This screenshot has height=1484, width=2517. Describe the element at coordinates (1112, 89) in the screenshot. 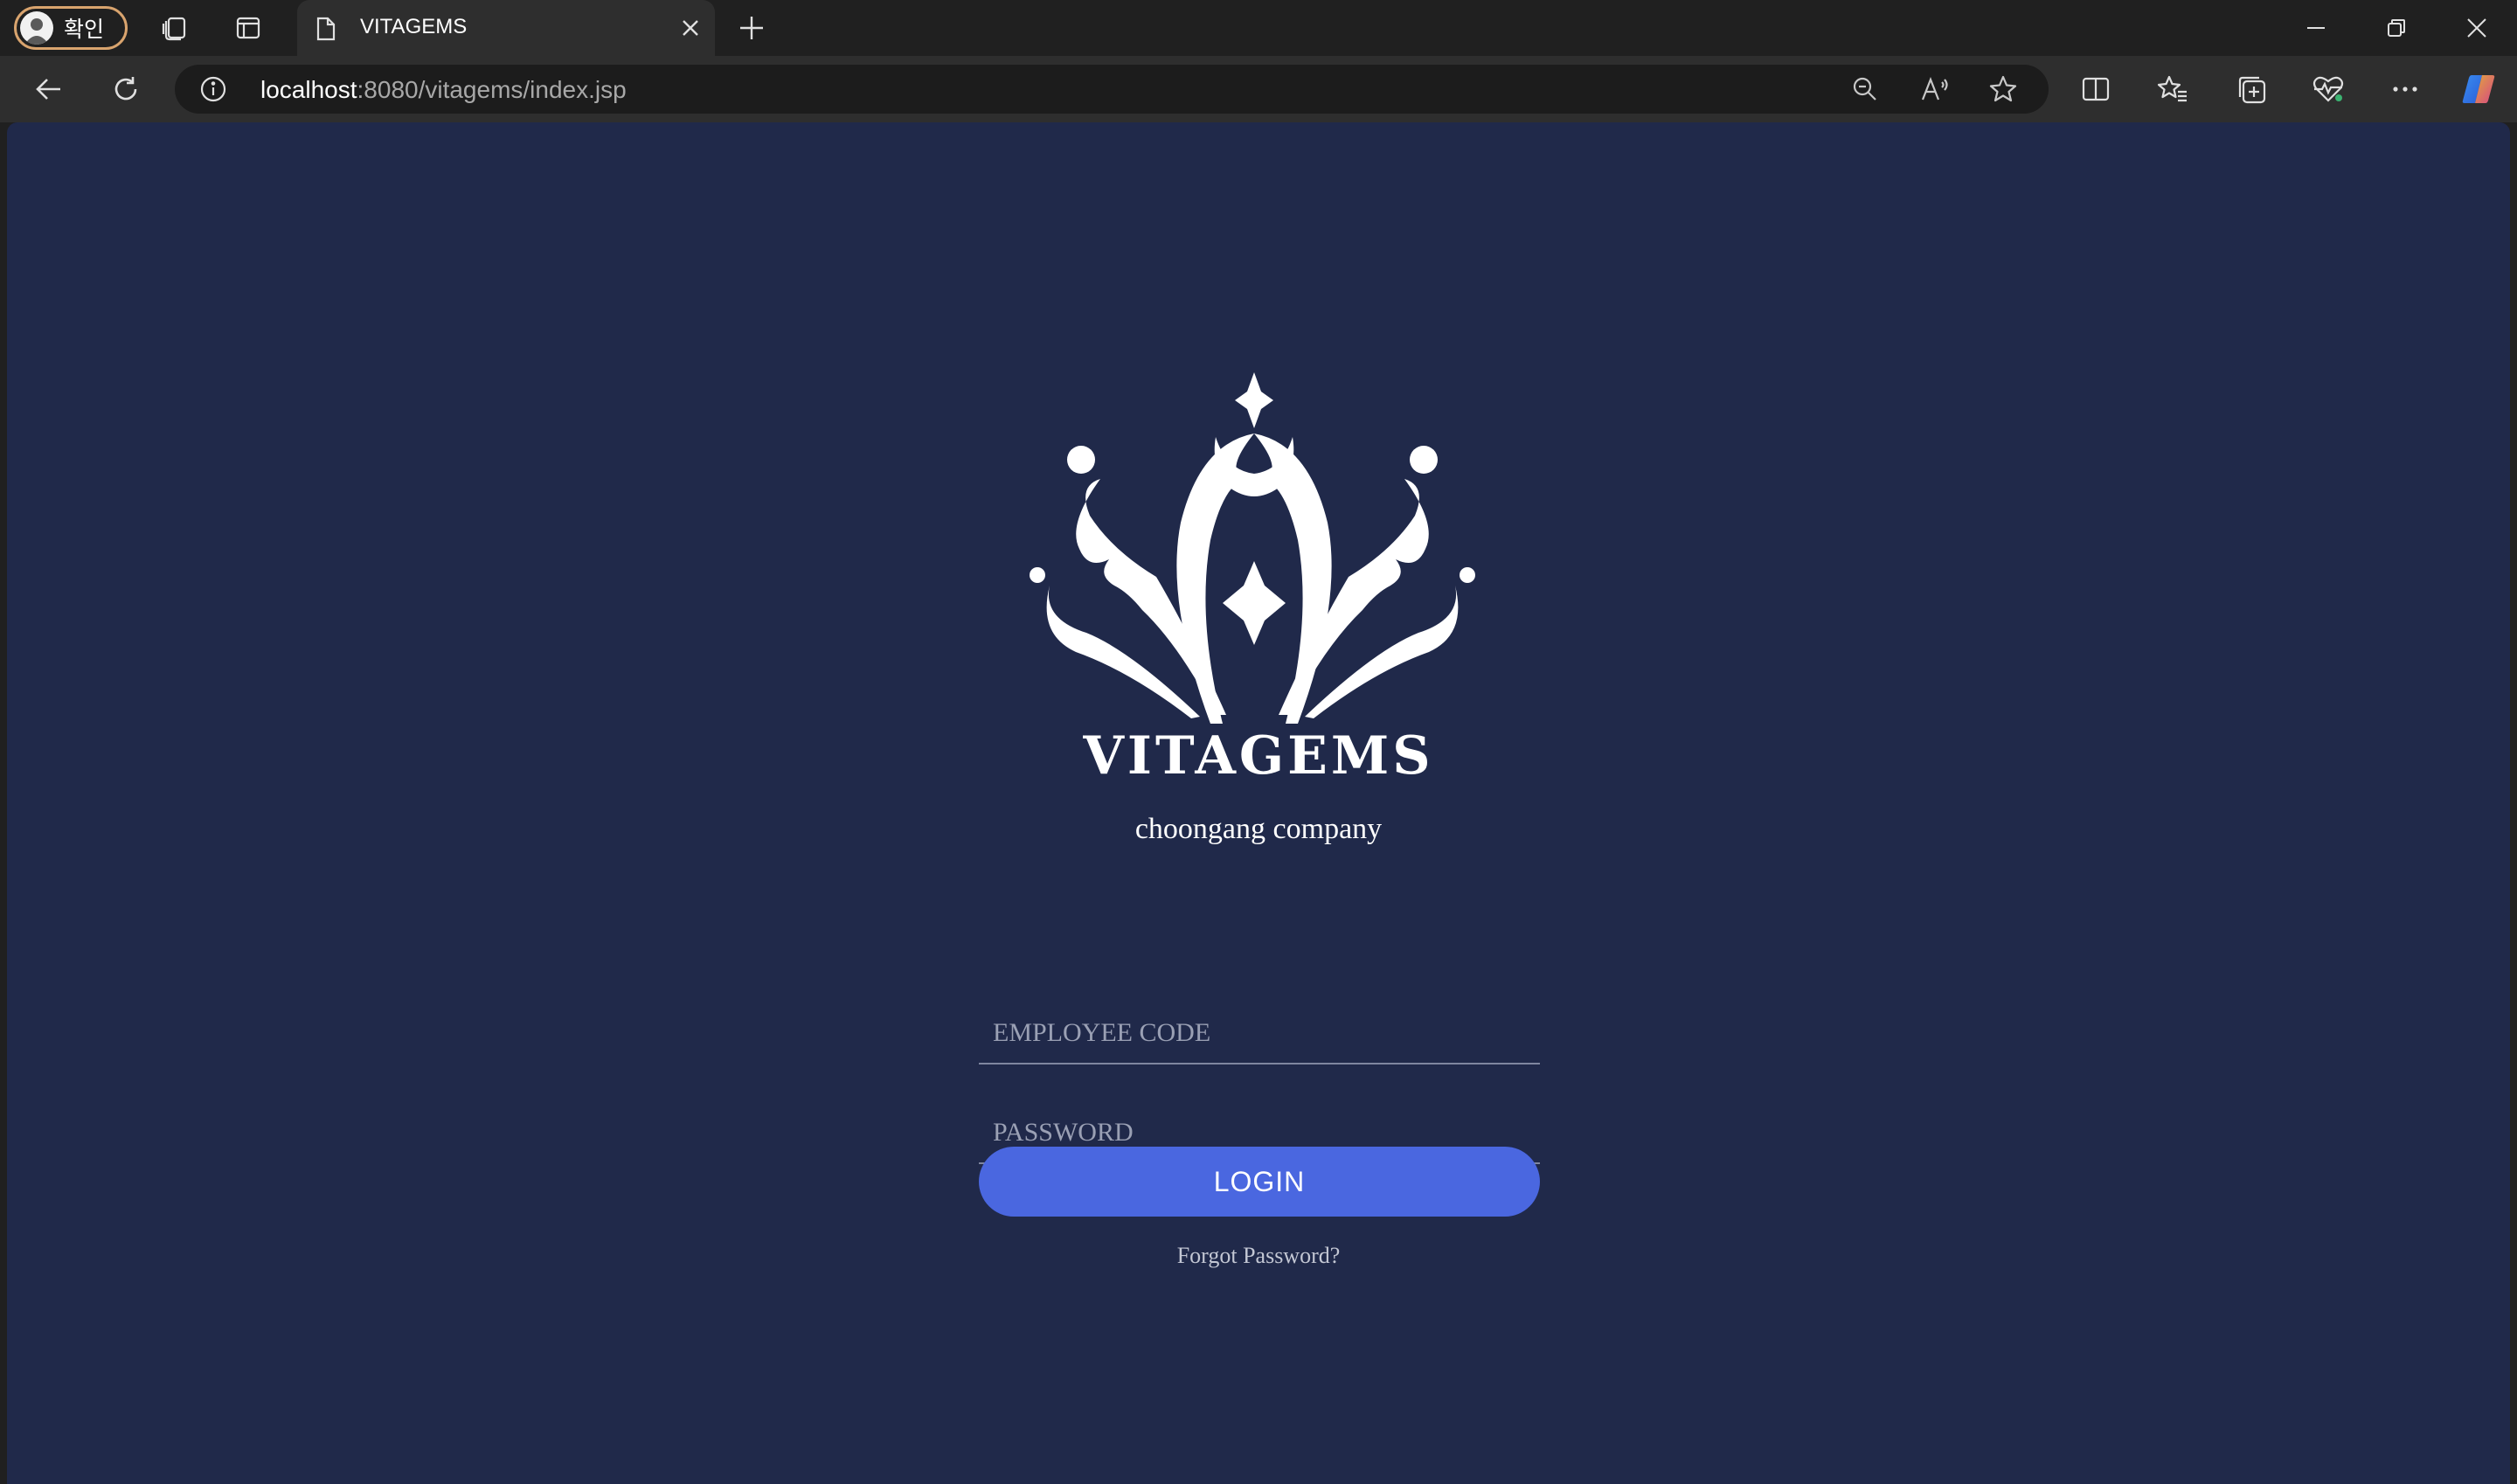

I see `address-bar: localhost:8080/vitagems/index.jsp` at that location.